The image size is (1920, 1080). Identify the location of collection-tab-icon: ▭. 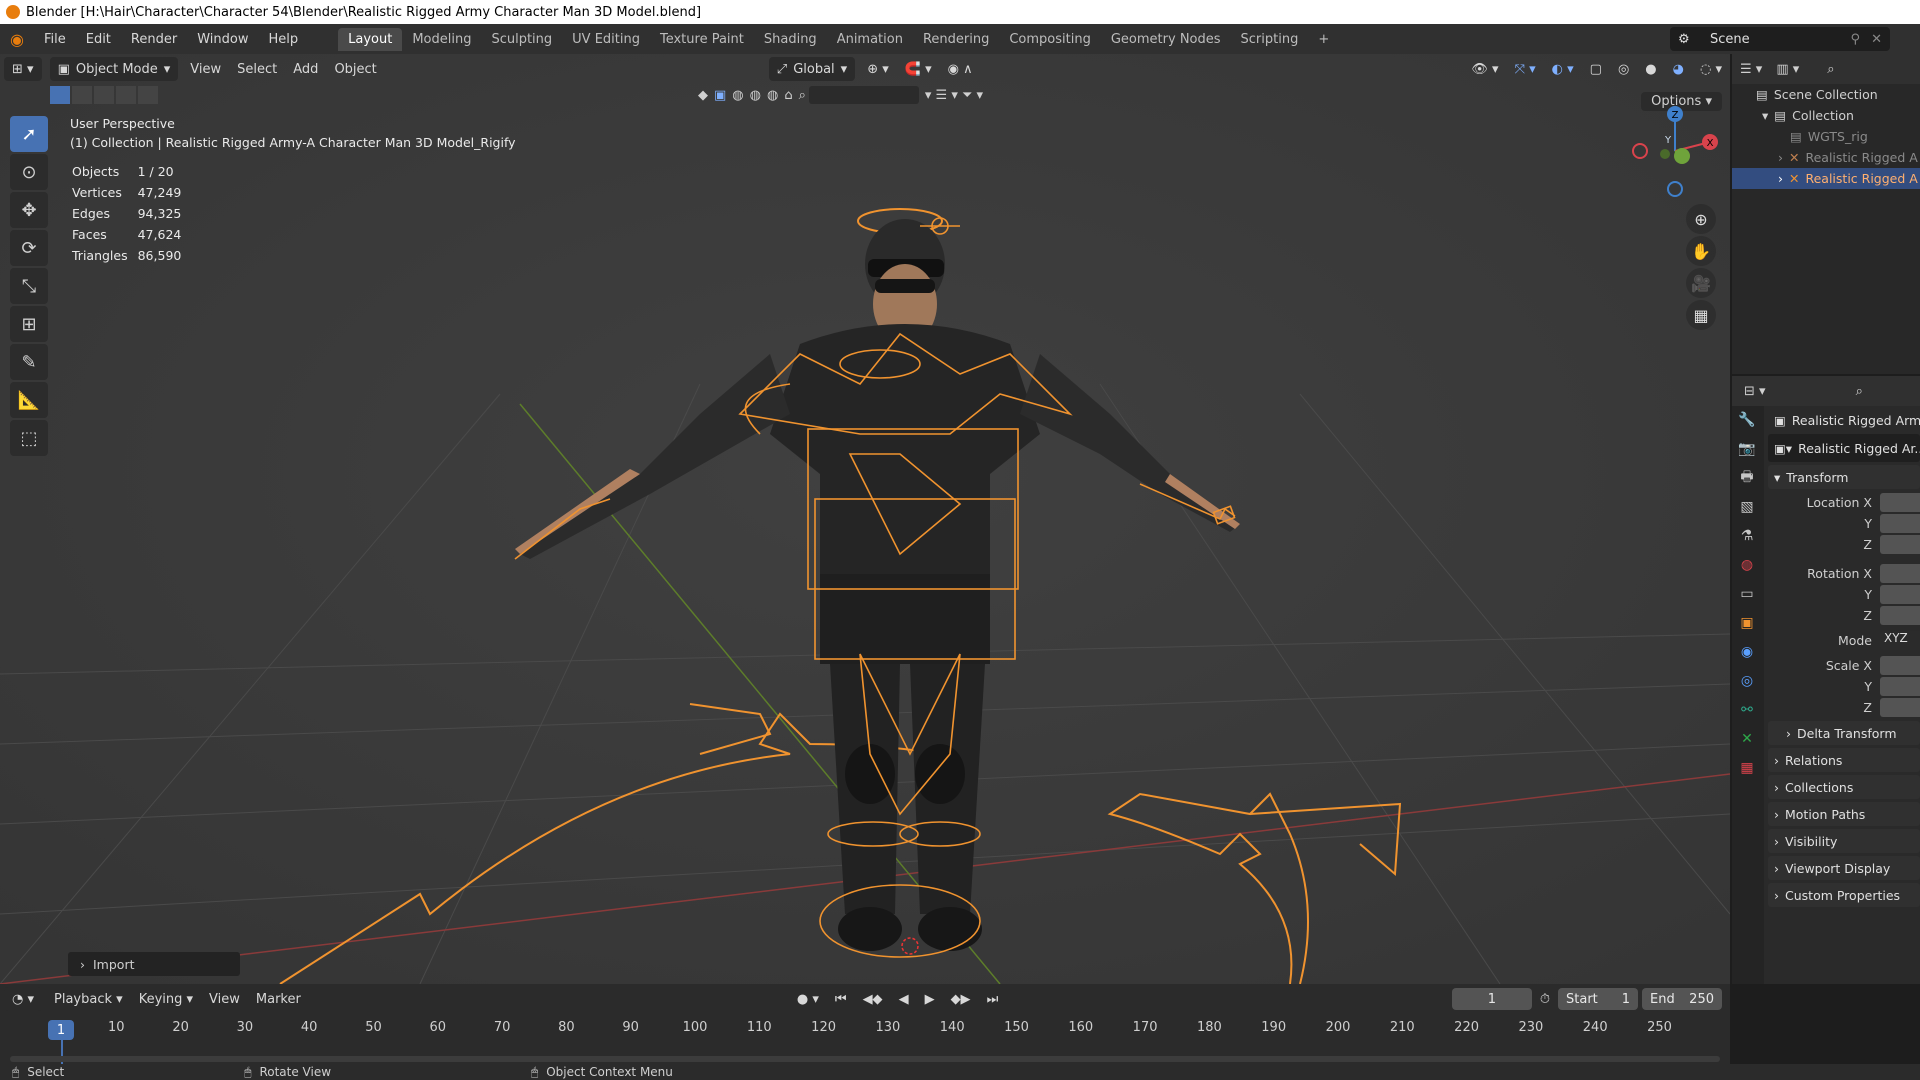
(1747, 594).